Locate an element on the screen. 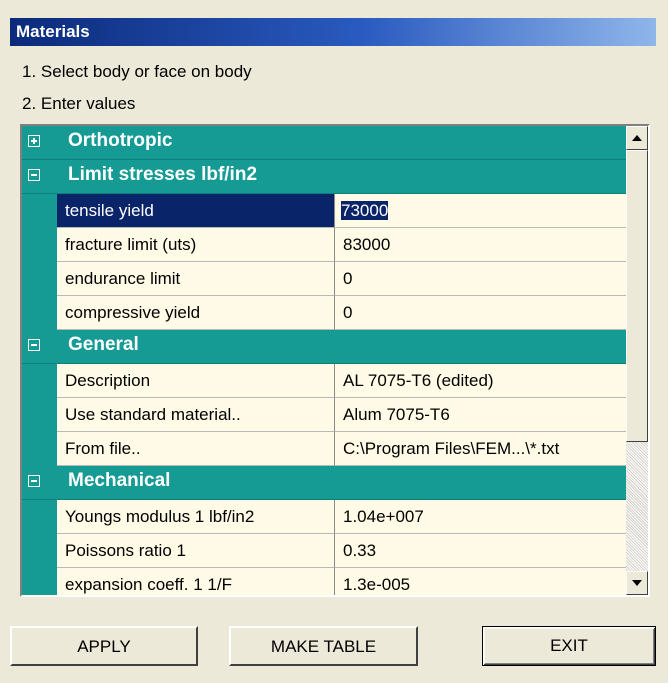 This screenshot has height=683, width=668. category-label: Orthotropic is located at coordinates (120, 140).